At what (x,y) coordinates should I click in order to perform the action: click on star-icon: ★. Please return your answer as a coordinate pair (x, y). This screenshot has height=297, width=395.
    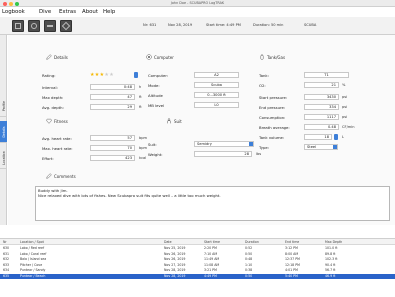
    Looking at the image, I should click on (111, 75).